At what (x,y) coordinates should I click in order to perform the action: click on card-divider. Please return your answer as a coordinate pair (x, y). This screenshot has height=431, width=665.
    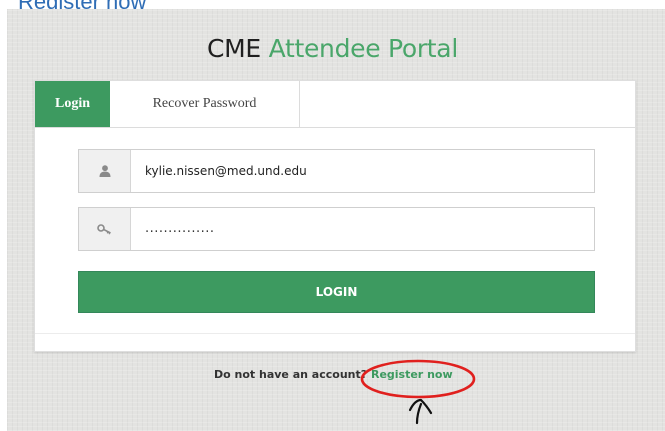
    Looking at the image, I should click on (335, 333).